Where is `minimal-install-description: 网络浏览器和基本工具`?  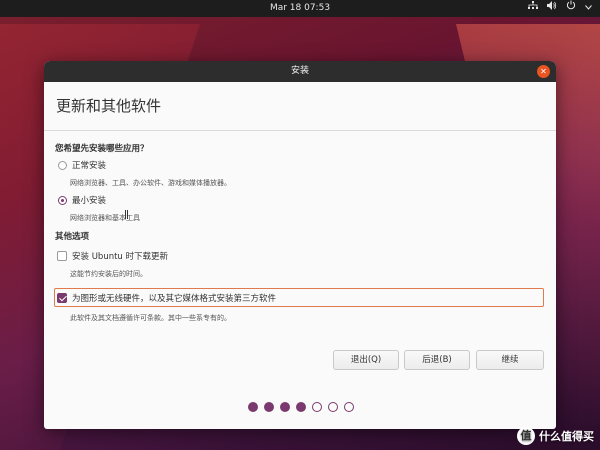 minimal-install-description: 网络浏览器和基本工具 is located at coordinates (105, 218).